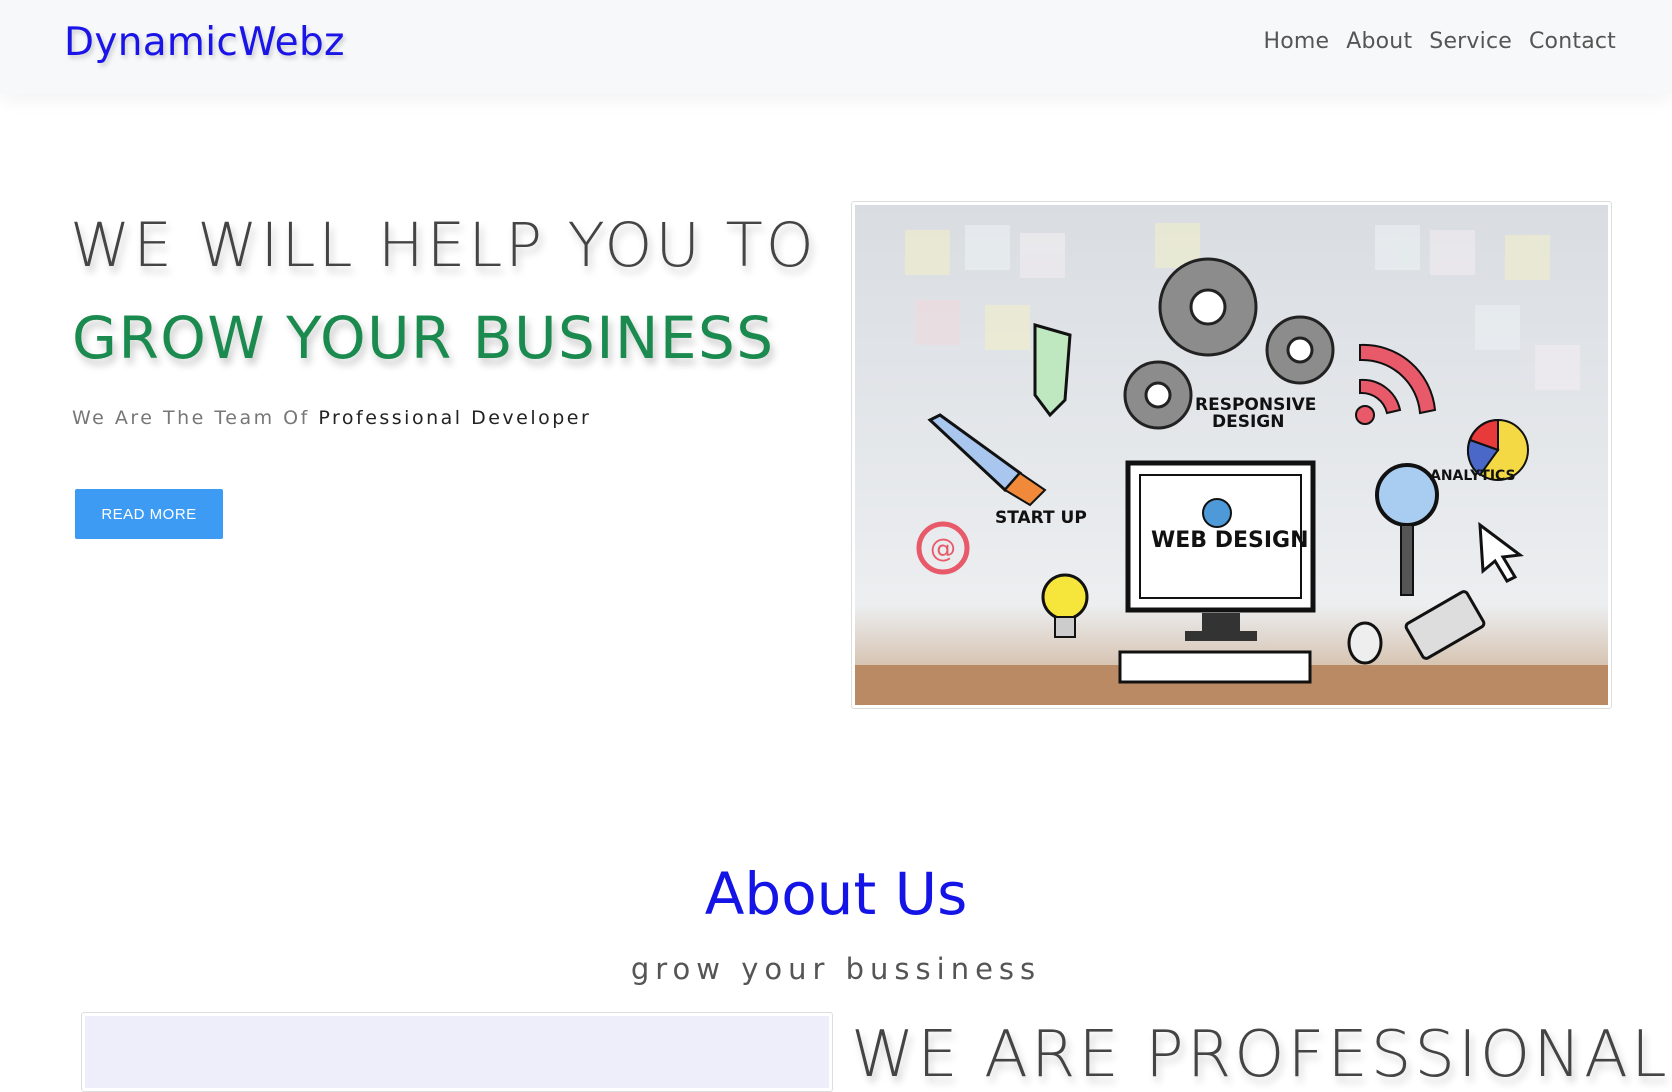 This screenshot has height=1092, width=1672. Describe the element at coordinates (836, 894) in the screenshot. I see `about-title: About Us` at that location.